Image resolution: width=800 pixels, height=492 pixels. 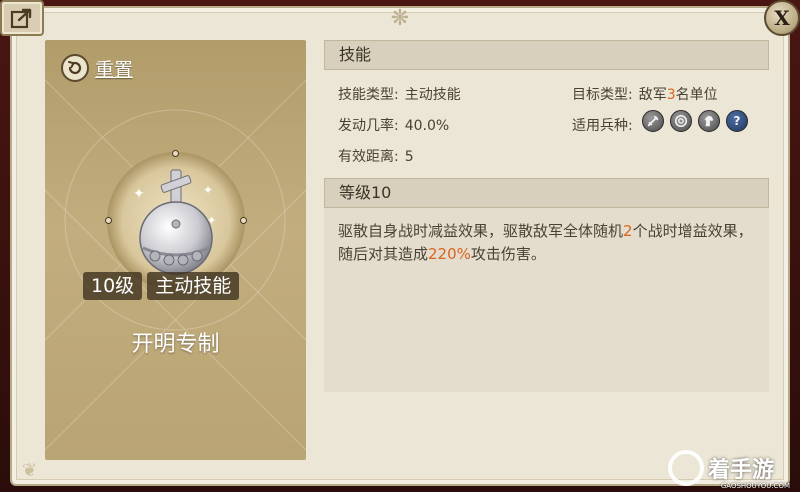 What do you see at coordinates (113, 286) in the screenshot?
I see `level-tag: 10级` at bounding box center [113, 286].